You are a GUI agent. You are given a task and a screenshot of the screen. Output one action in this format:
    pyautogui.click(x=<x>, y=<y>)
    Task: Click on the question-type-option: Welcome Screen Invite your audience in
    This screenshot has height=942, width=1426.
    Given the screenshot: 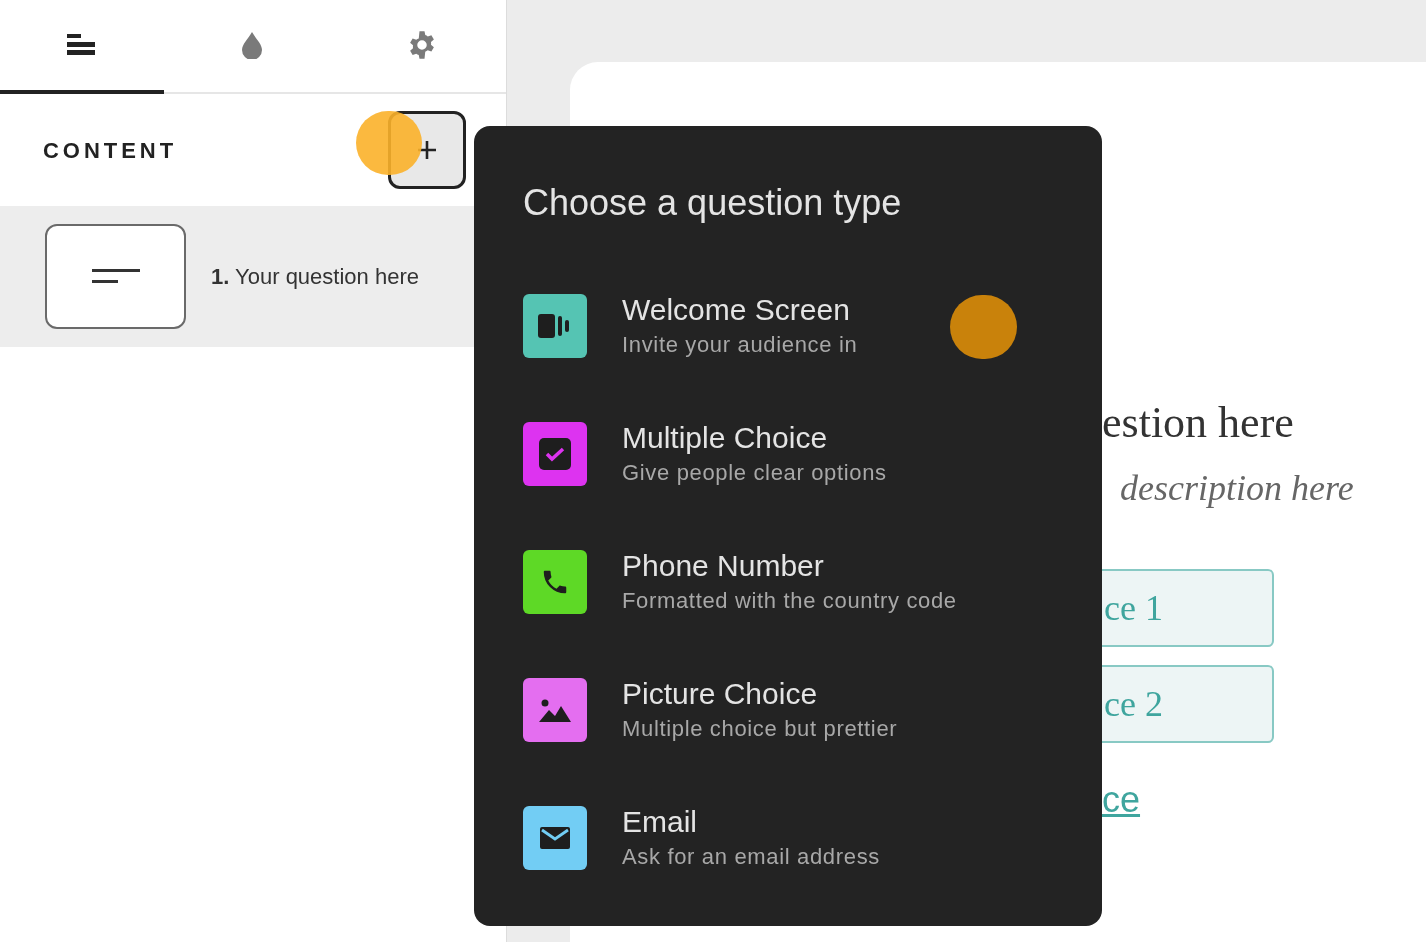 What is the action you would take?
    pyautogui.click(x=812, y=326)
    